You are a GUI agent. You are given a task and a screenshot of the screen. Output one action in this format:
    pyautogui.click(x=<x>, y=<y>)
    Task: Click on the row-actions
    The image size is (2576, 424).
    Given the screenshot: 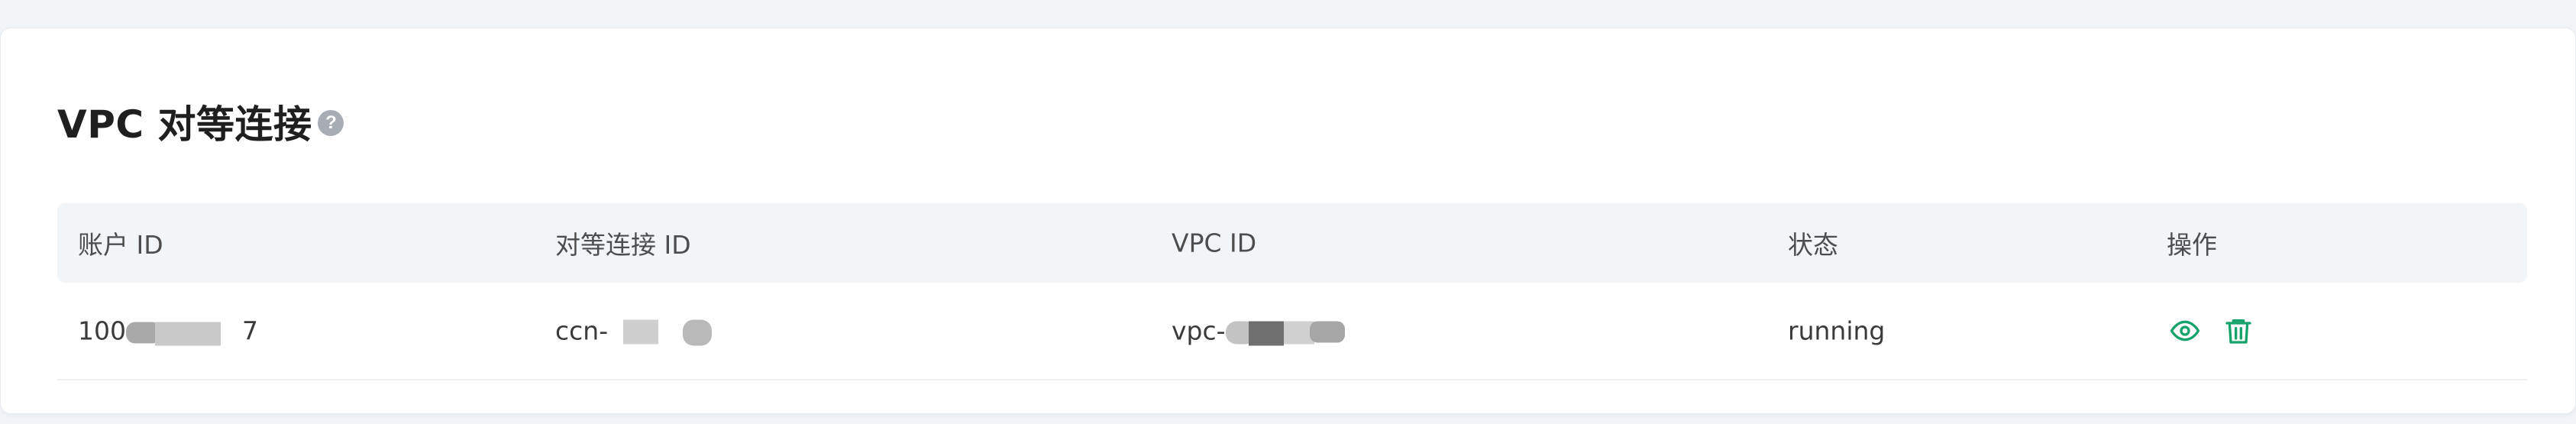 What is the action you would take?
    pyautogui.click(x=2212, y=330)
    